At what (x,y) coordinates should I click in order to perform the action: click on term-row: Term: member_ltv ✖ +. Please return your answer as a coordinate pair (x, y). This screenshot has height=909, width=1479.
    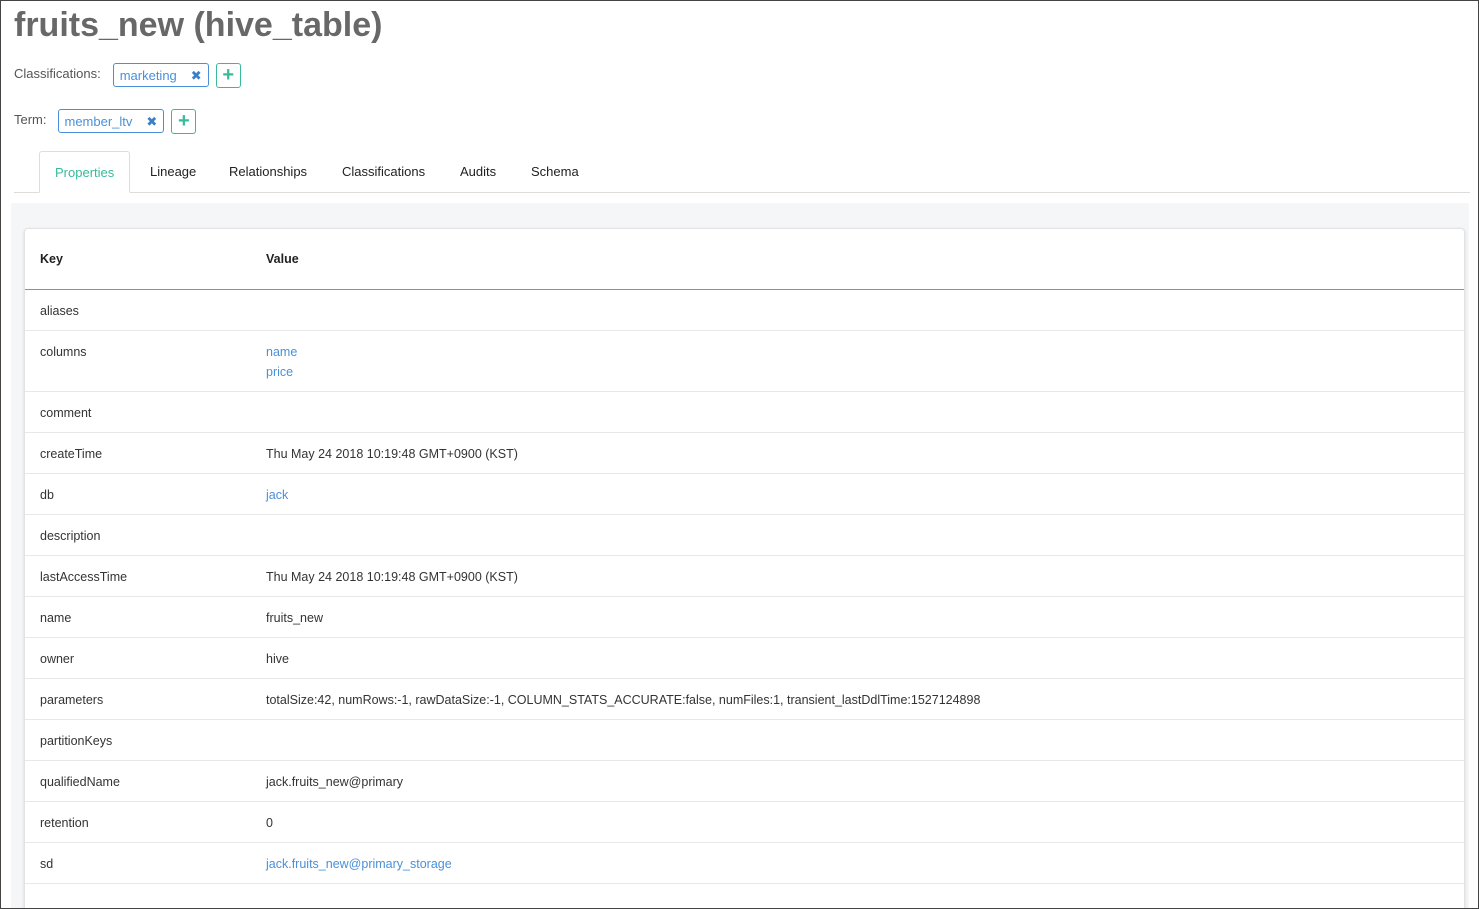
    Looking at the image, I should click on (105, 121).